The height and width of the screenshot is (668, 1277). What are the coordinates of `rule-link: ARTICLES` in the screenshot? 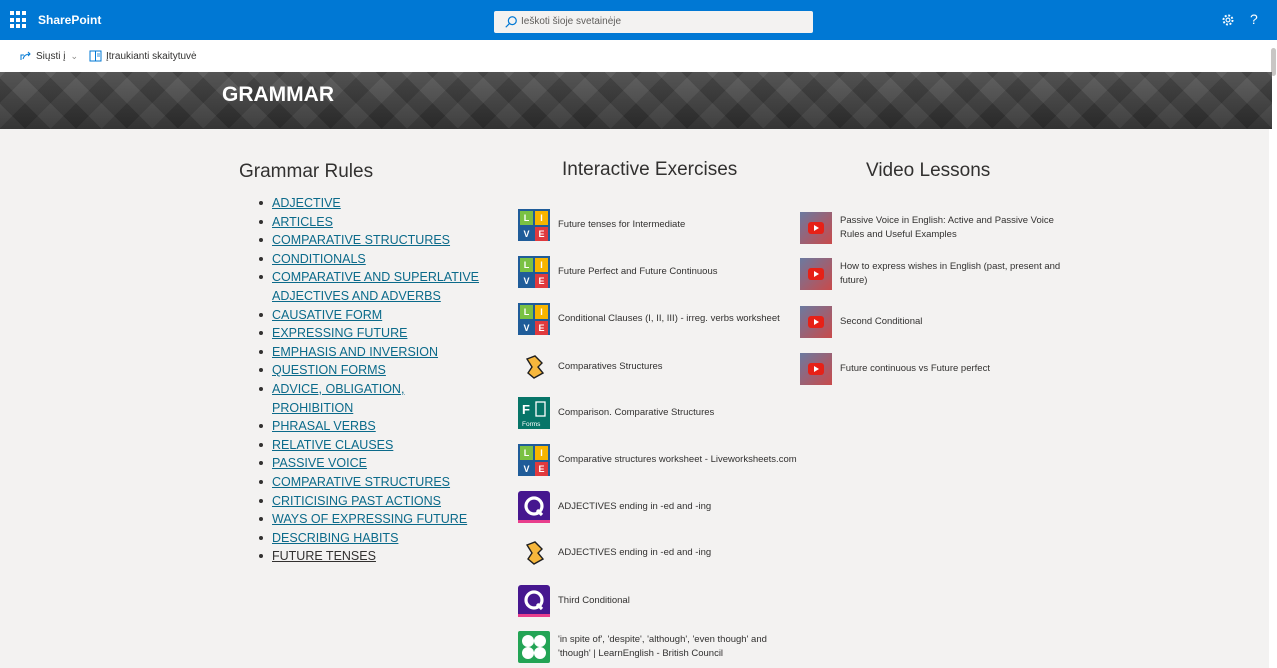 It's located at (302, 222).